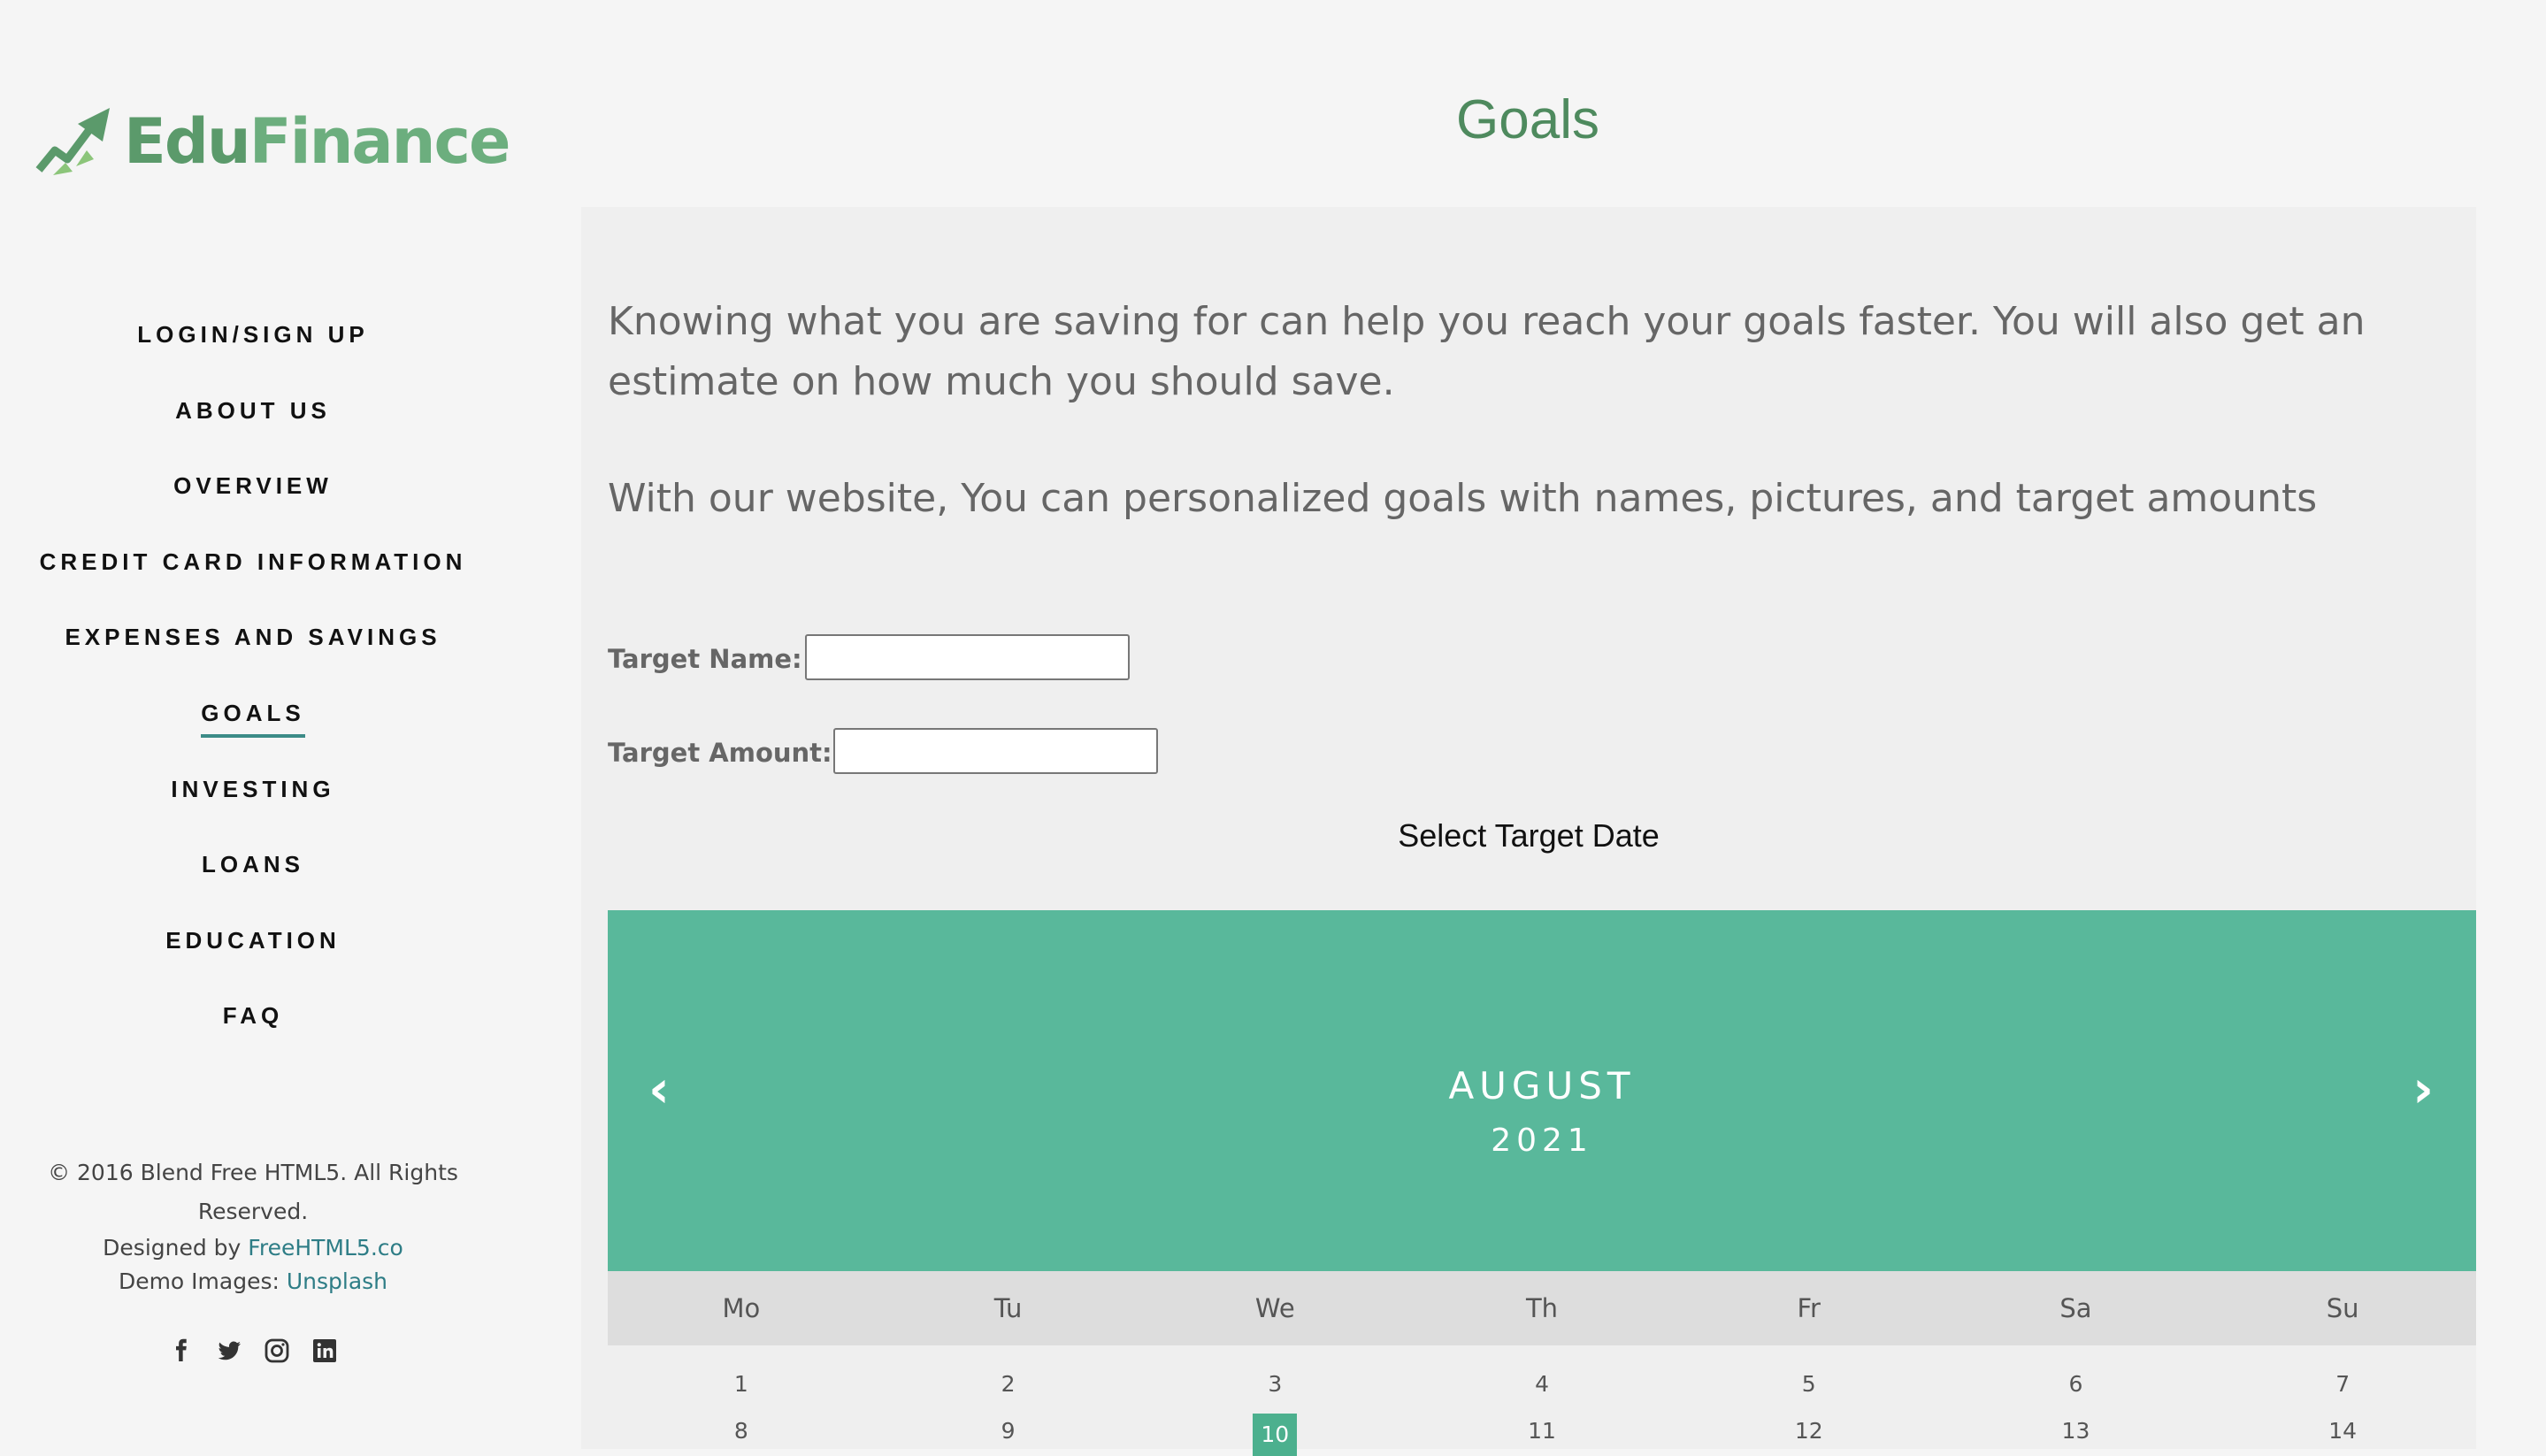  I want to click on instagram-icon, so click(277, 1350).